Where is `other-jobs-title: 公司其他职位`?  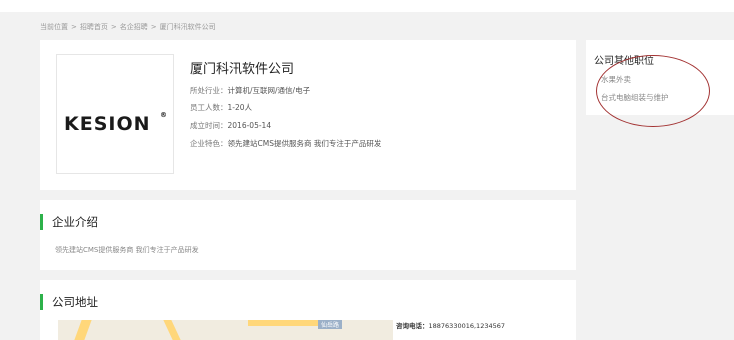 other-jobs-title: 公司其他职位 is located at coordinates (624, 61).